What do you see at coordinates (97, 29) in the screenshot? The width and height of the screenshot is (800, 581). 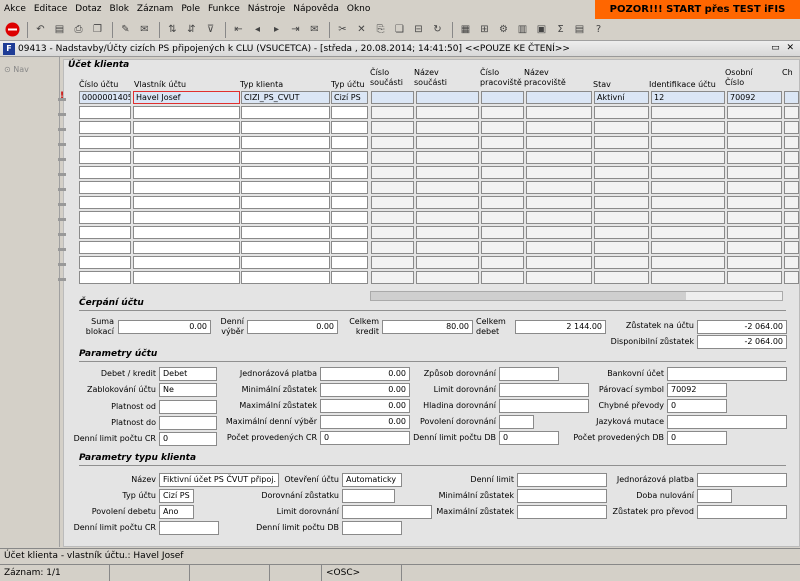 I see `copy-icon: ❐` at bounding box center [97, 29].